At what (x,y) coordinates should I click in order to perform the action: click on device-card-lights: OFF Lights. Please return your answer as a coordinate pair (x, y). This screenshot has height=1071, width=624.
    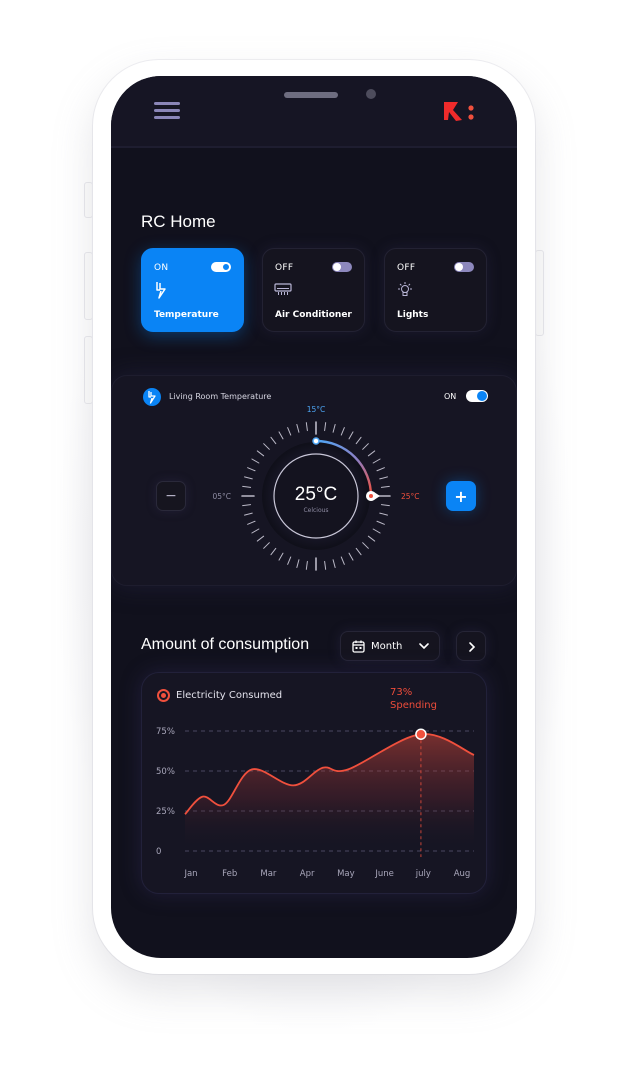
    Looking at the image, I should click on (435, 290).